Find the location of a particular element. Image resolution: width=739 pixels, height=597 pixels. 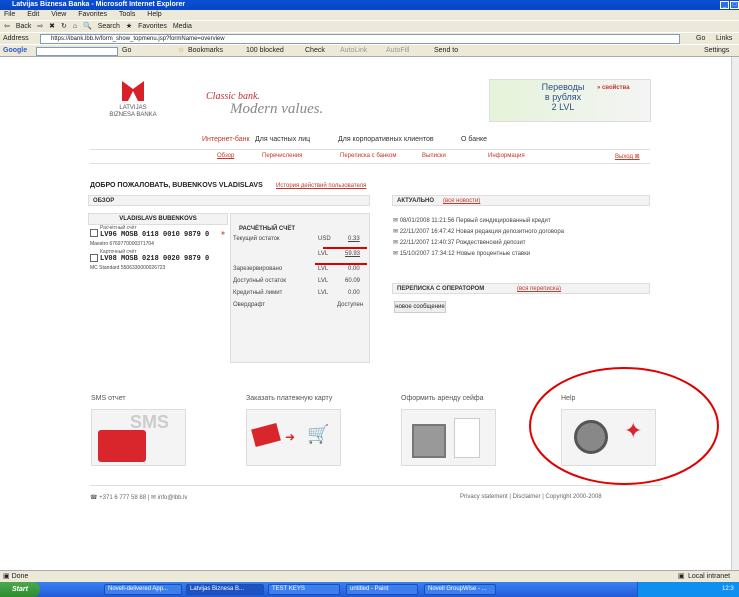

bookmarks-button: Bookmarks is located at coordinates (205, 51).